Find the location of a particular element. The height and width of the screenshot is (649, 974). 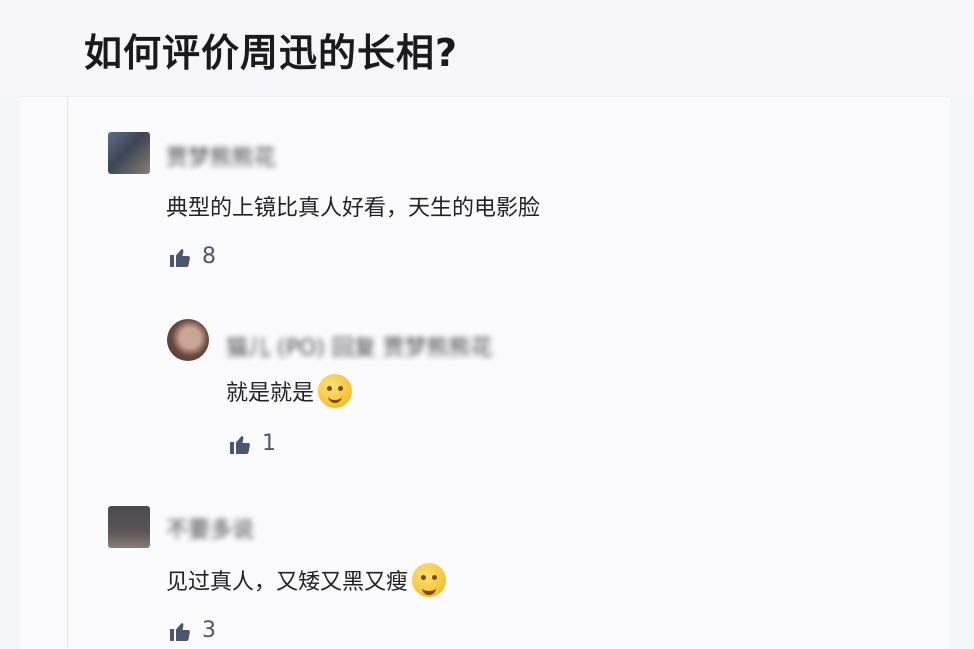

comment-text: 见过真人，又矮又黑又瘦 is located at coordinates (306, 580).